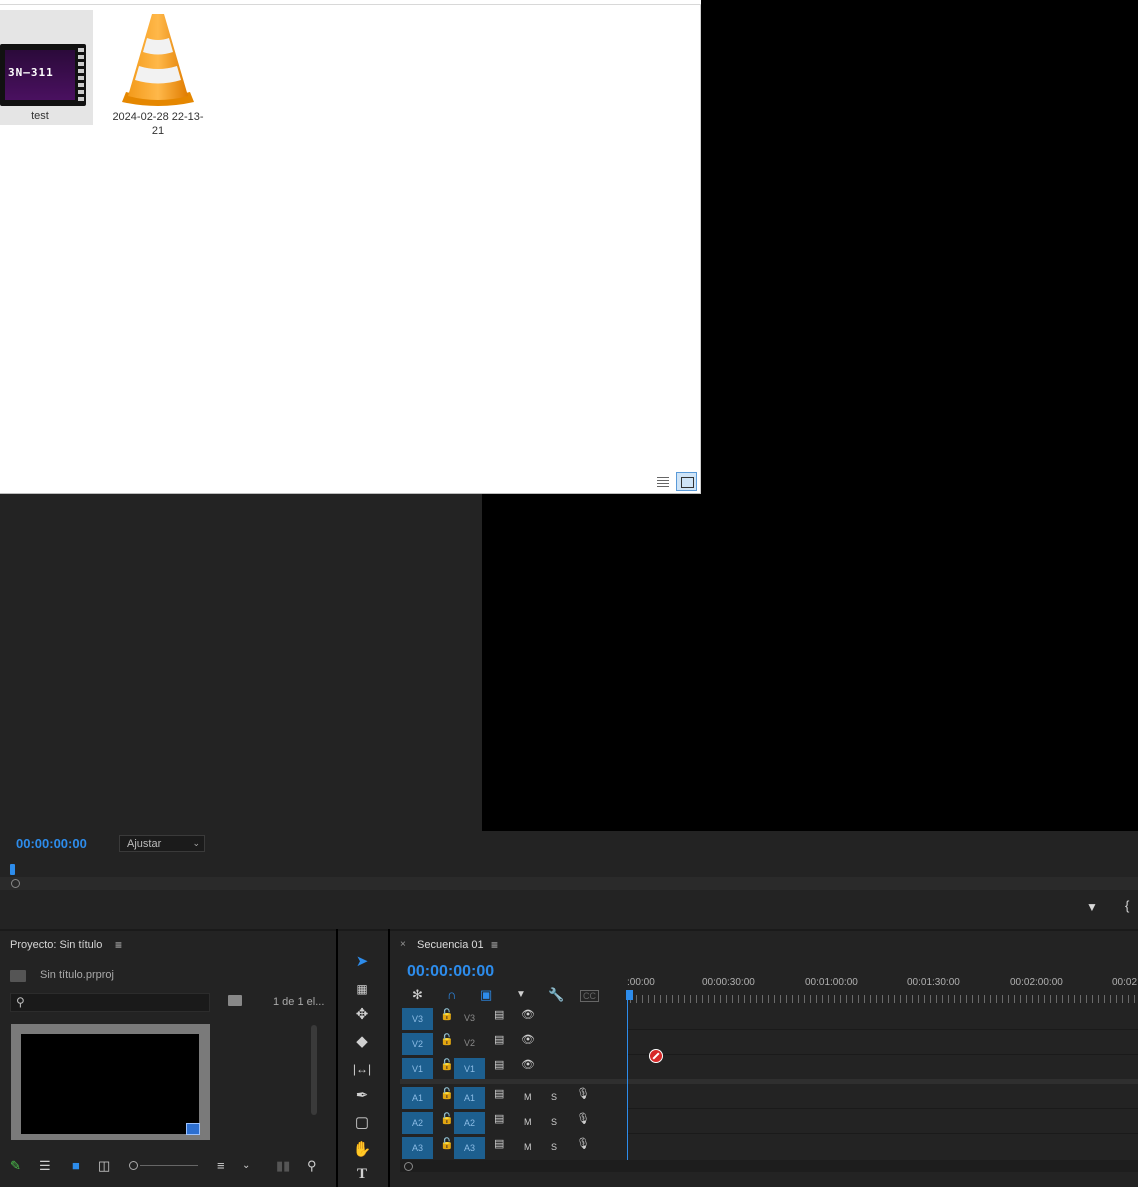  I want to click on project-search-input, so click(110, 1002).